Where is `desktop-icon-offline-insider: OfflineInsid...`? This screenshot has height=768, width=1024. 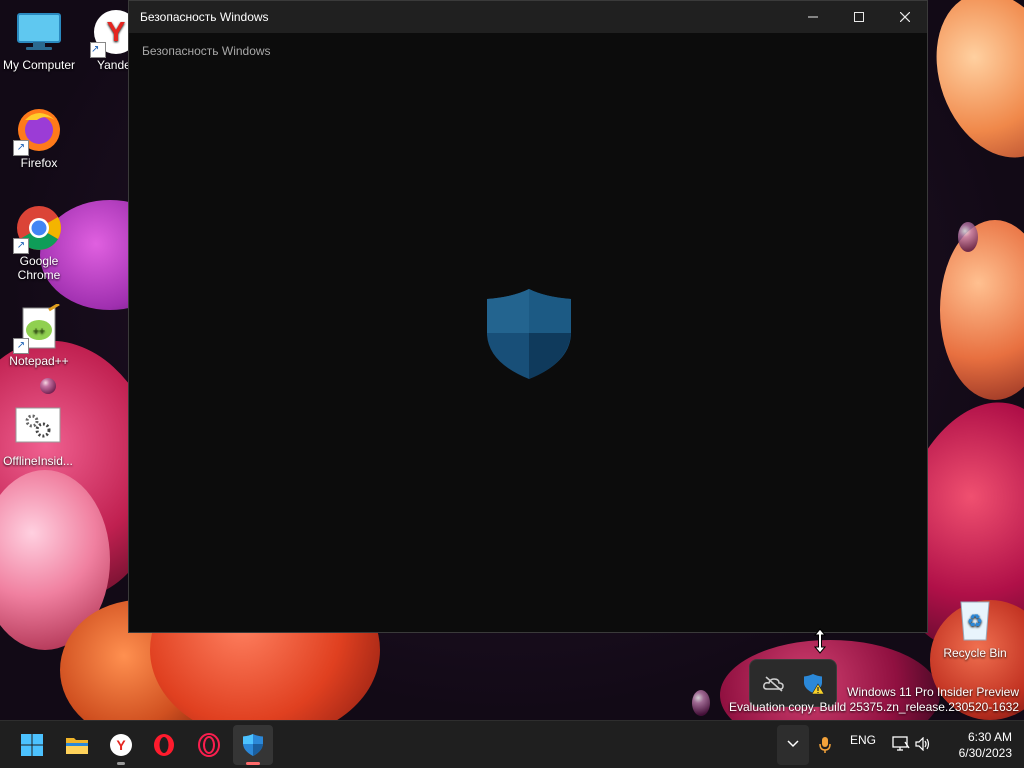 desktop-icon-offline-insider: OfflineInsid... is located at coordinates (38, 436).